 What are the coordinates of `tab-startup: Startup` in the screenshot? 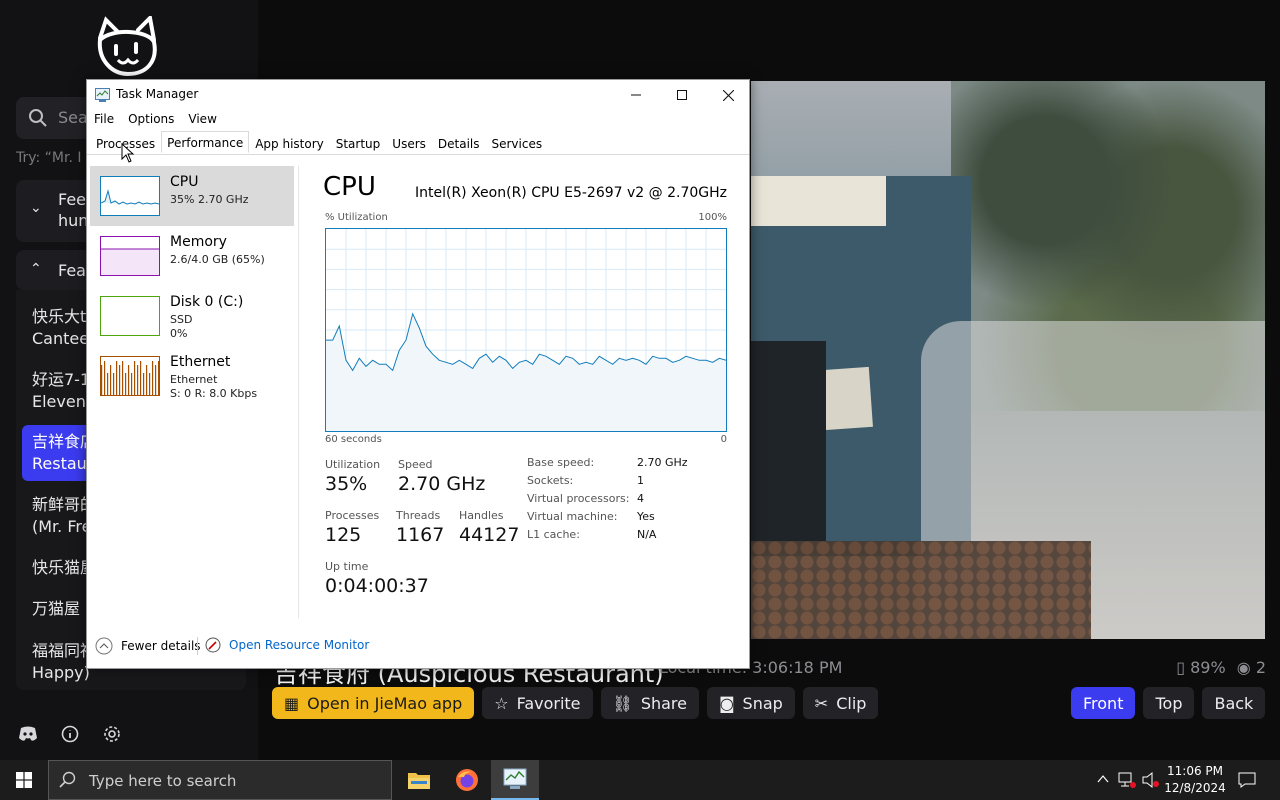 It's located at (358, 143).